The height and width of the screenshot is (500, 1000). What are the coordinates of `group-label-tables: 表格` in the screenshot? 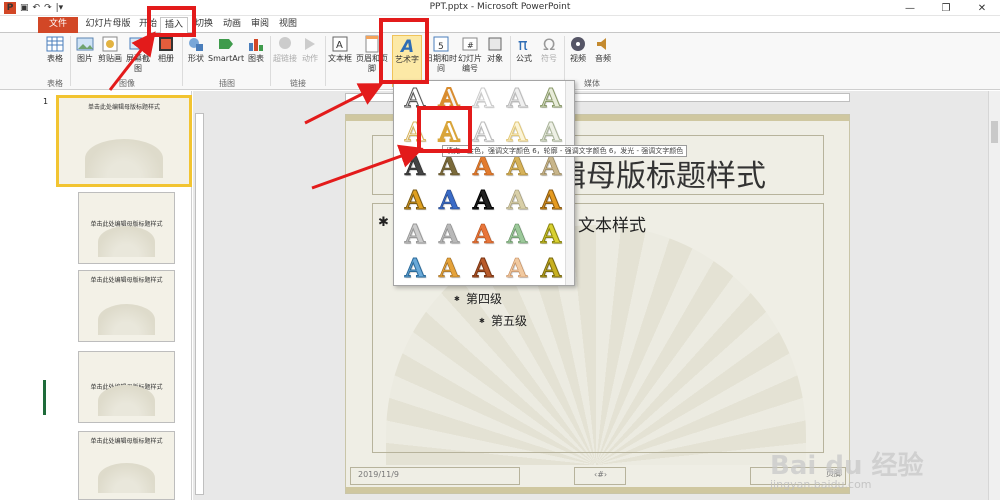 It's located at (55, 83).